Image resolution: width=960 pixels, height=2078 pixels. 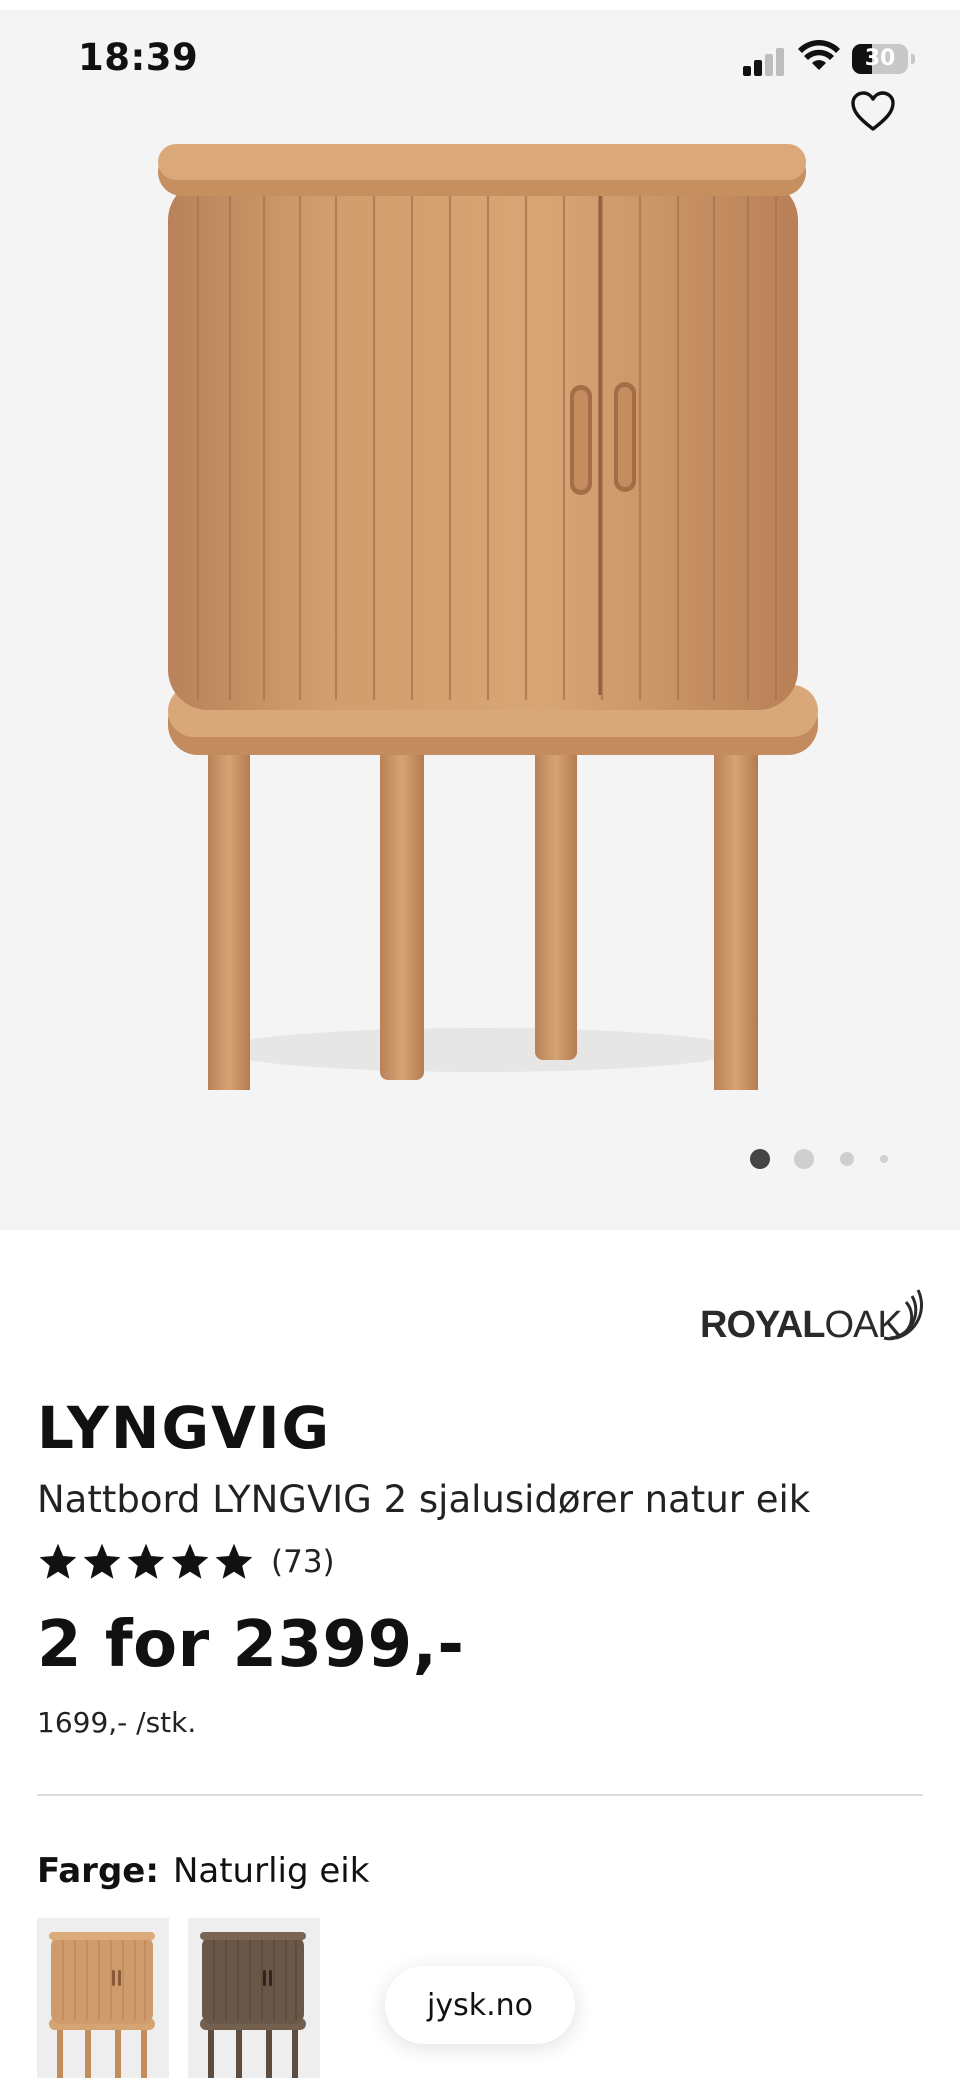 What do you see at coordinates (271, 1871) in the screenshot?
I see `color-value: Naturlig eik` at bounding box center [271, 1871].